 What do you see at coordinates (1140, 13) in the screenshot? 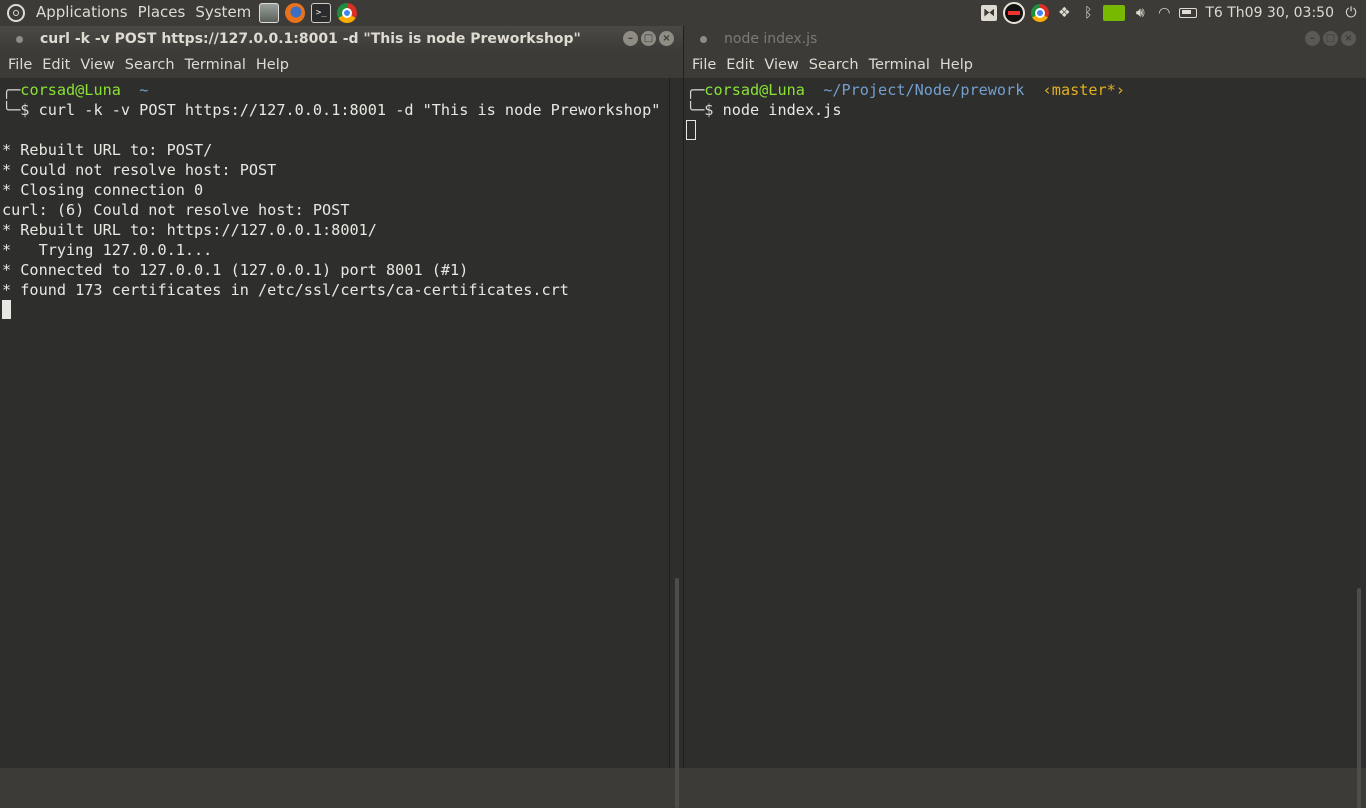
I see `volume-icon: 🔊︎` at bounding box center [1140, 13].